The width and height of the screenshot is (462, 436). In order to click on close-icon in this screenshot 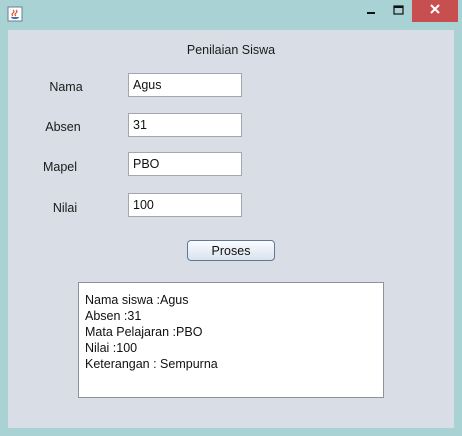, I will do `click(435, 11)`.